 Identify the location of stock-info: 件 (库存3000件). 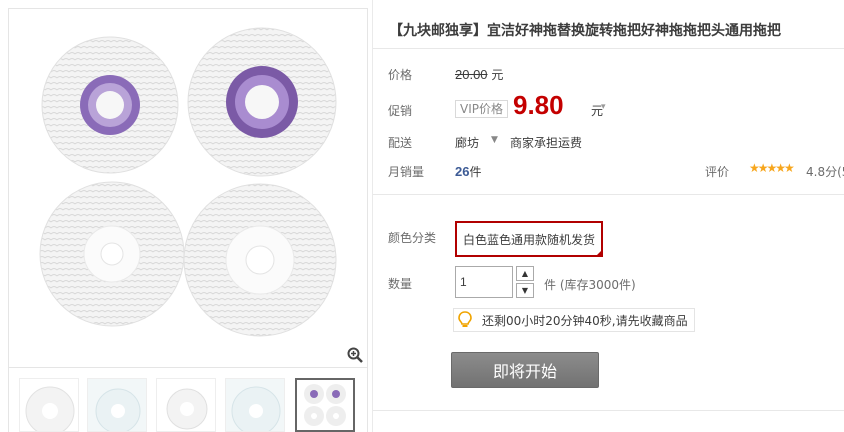
(590, 285).